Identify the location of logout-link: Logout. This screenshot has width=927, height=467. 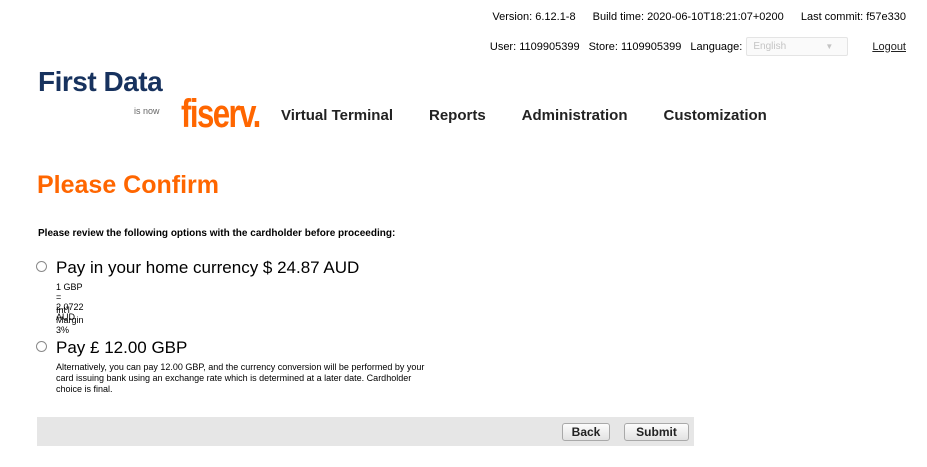
(889, 47).